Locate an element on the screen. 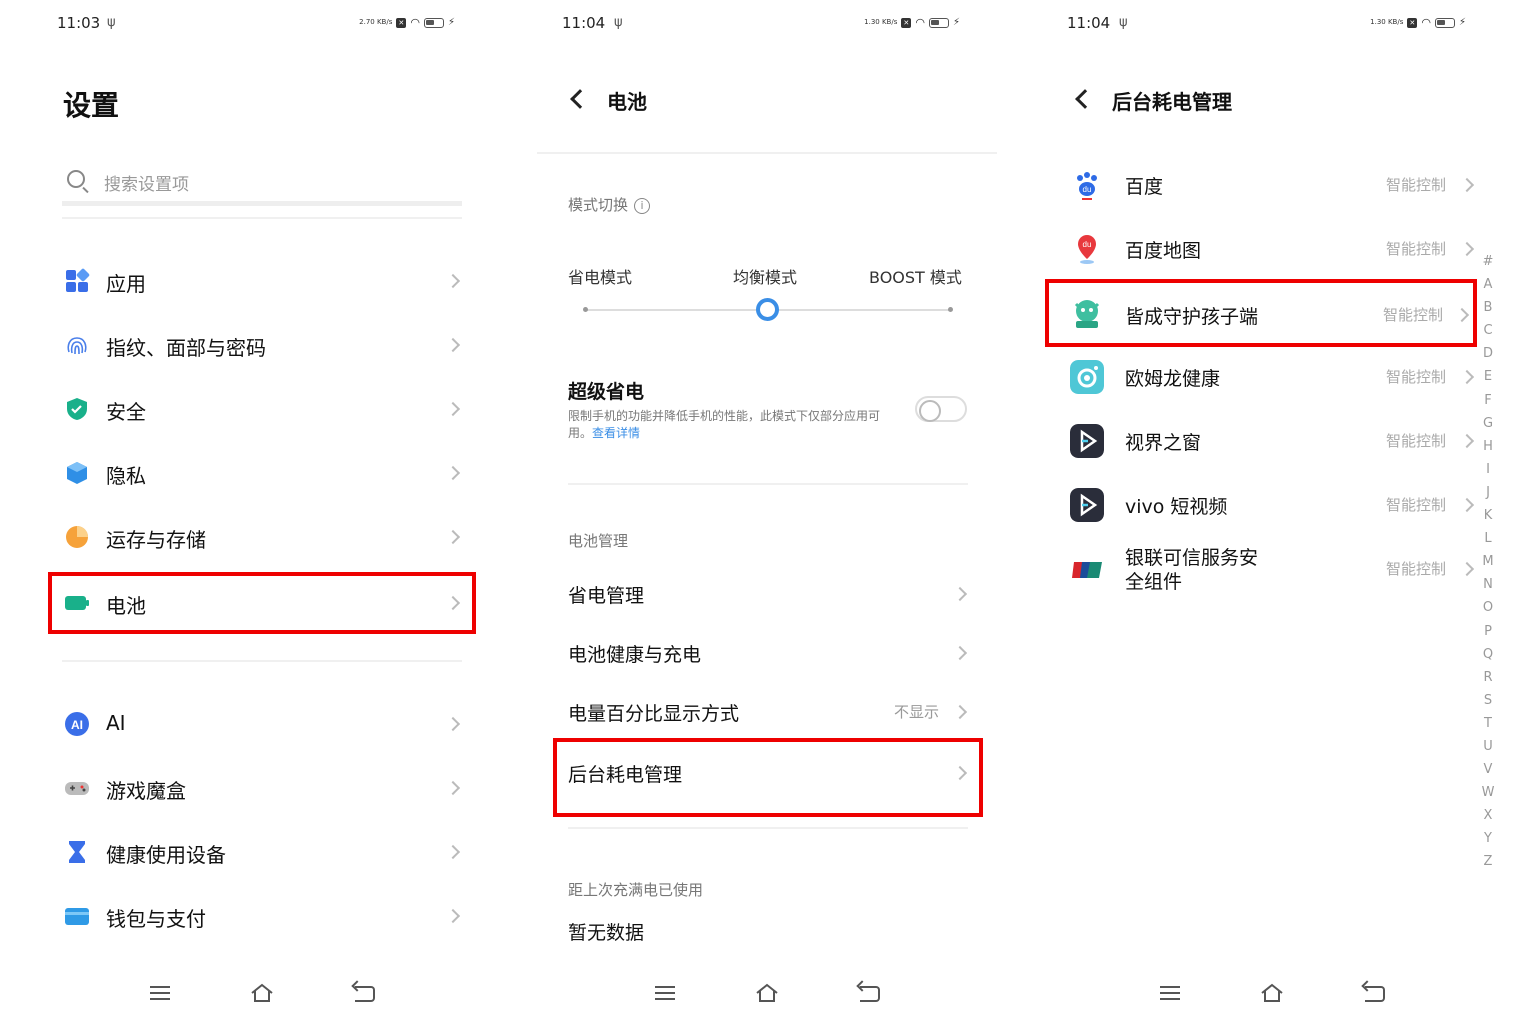 This screenshot has height=1024, width=1536. alphabet-index: # A B C D E F G H I J K L M N O P Q R S T U V W X Y Z is located at coordinates (1488, 562).